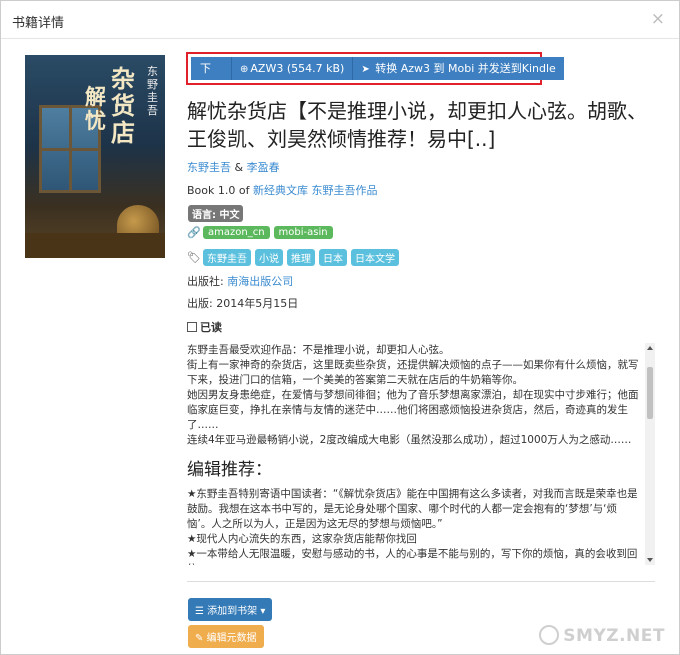 This screenshot has height=655, width=680. I want to click on publisher-row: 出版社: 南海出版公司, so click(240, 281).